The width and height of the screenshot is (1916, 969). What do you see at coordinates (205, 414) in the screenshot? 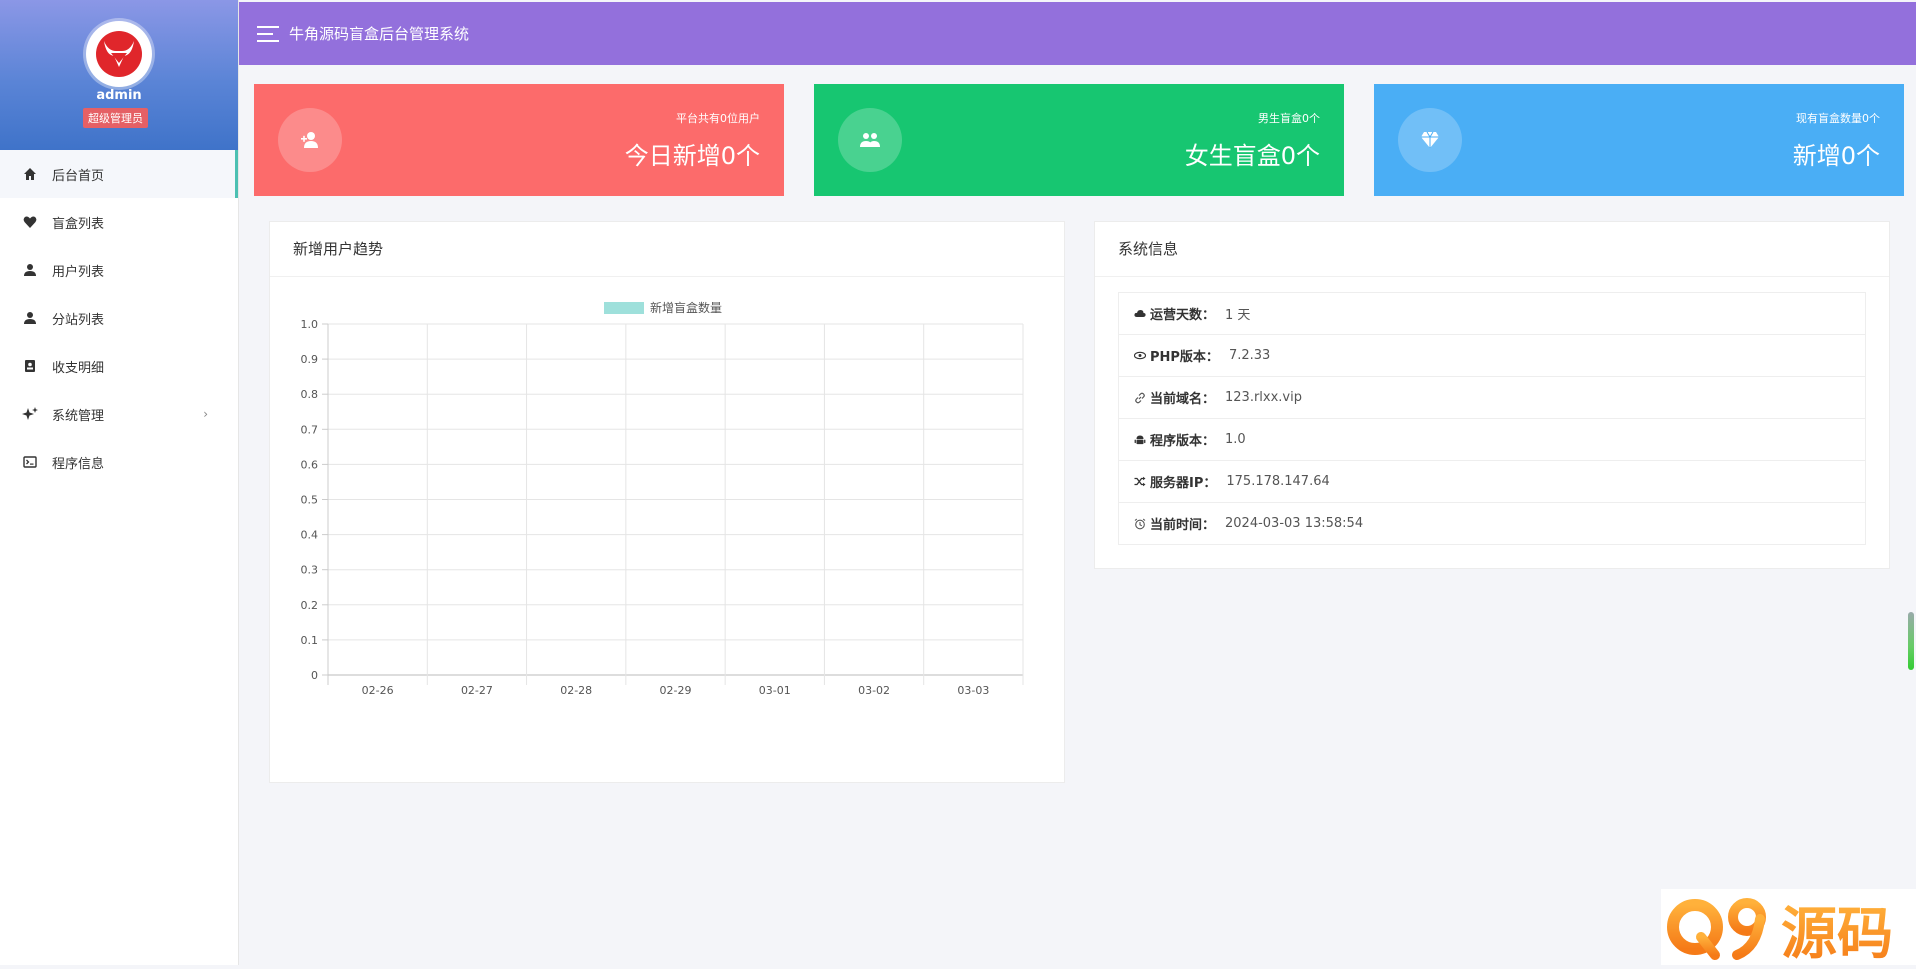
I see `chevron-right-icon: ›` at bounding box center [205, 414].